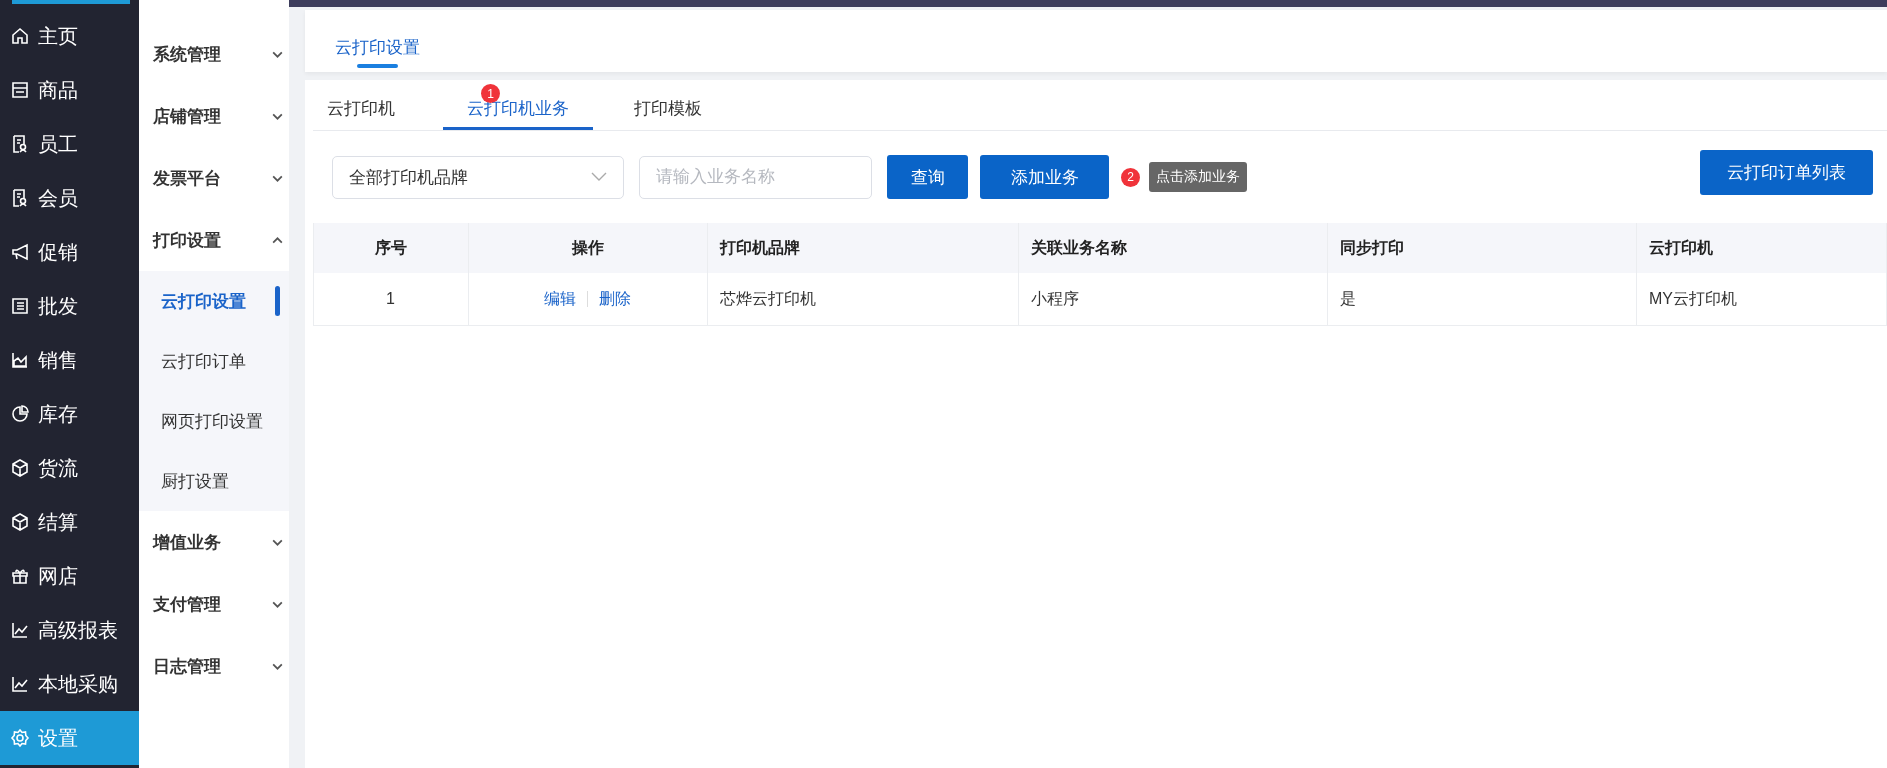 The height and width of the screenshot is (768, 1887). What do you see at coordinates (615, 298) in the screenshot?
I see `action-link: 删除` at bounding box center [615, 298].